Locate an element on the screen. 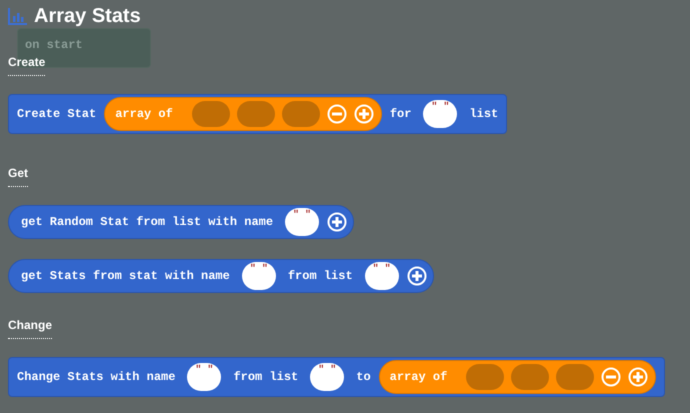 The image size is (690, 413). block-label: list is located at coordinates (484, 114).